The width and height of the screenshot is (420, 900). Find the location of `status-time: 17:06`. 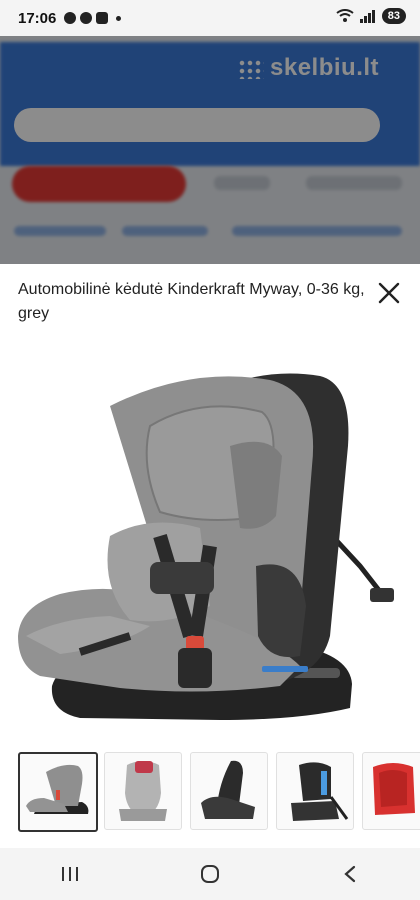

status-time: 17:06 is located at coordinates (37, 18).